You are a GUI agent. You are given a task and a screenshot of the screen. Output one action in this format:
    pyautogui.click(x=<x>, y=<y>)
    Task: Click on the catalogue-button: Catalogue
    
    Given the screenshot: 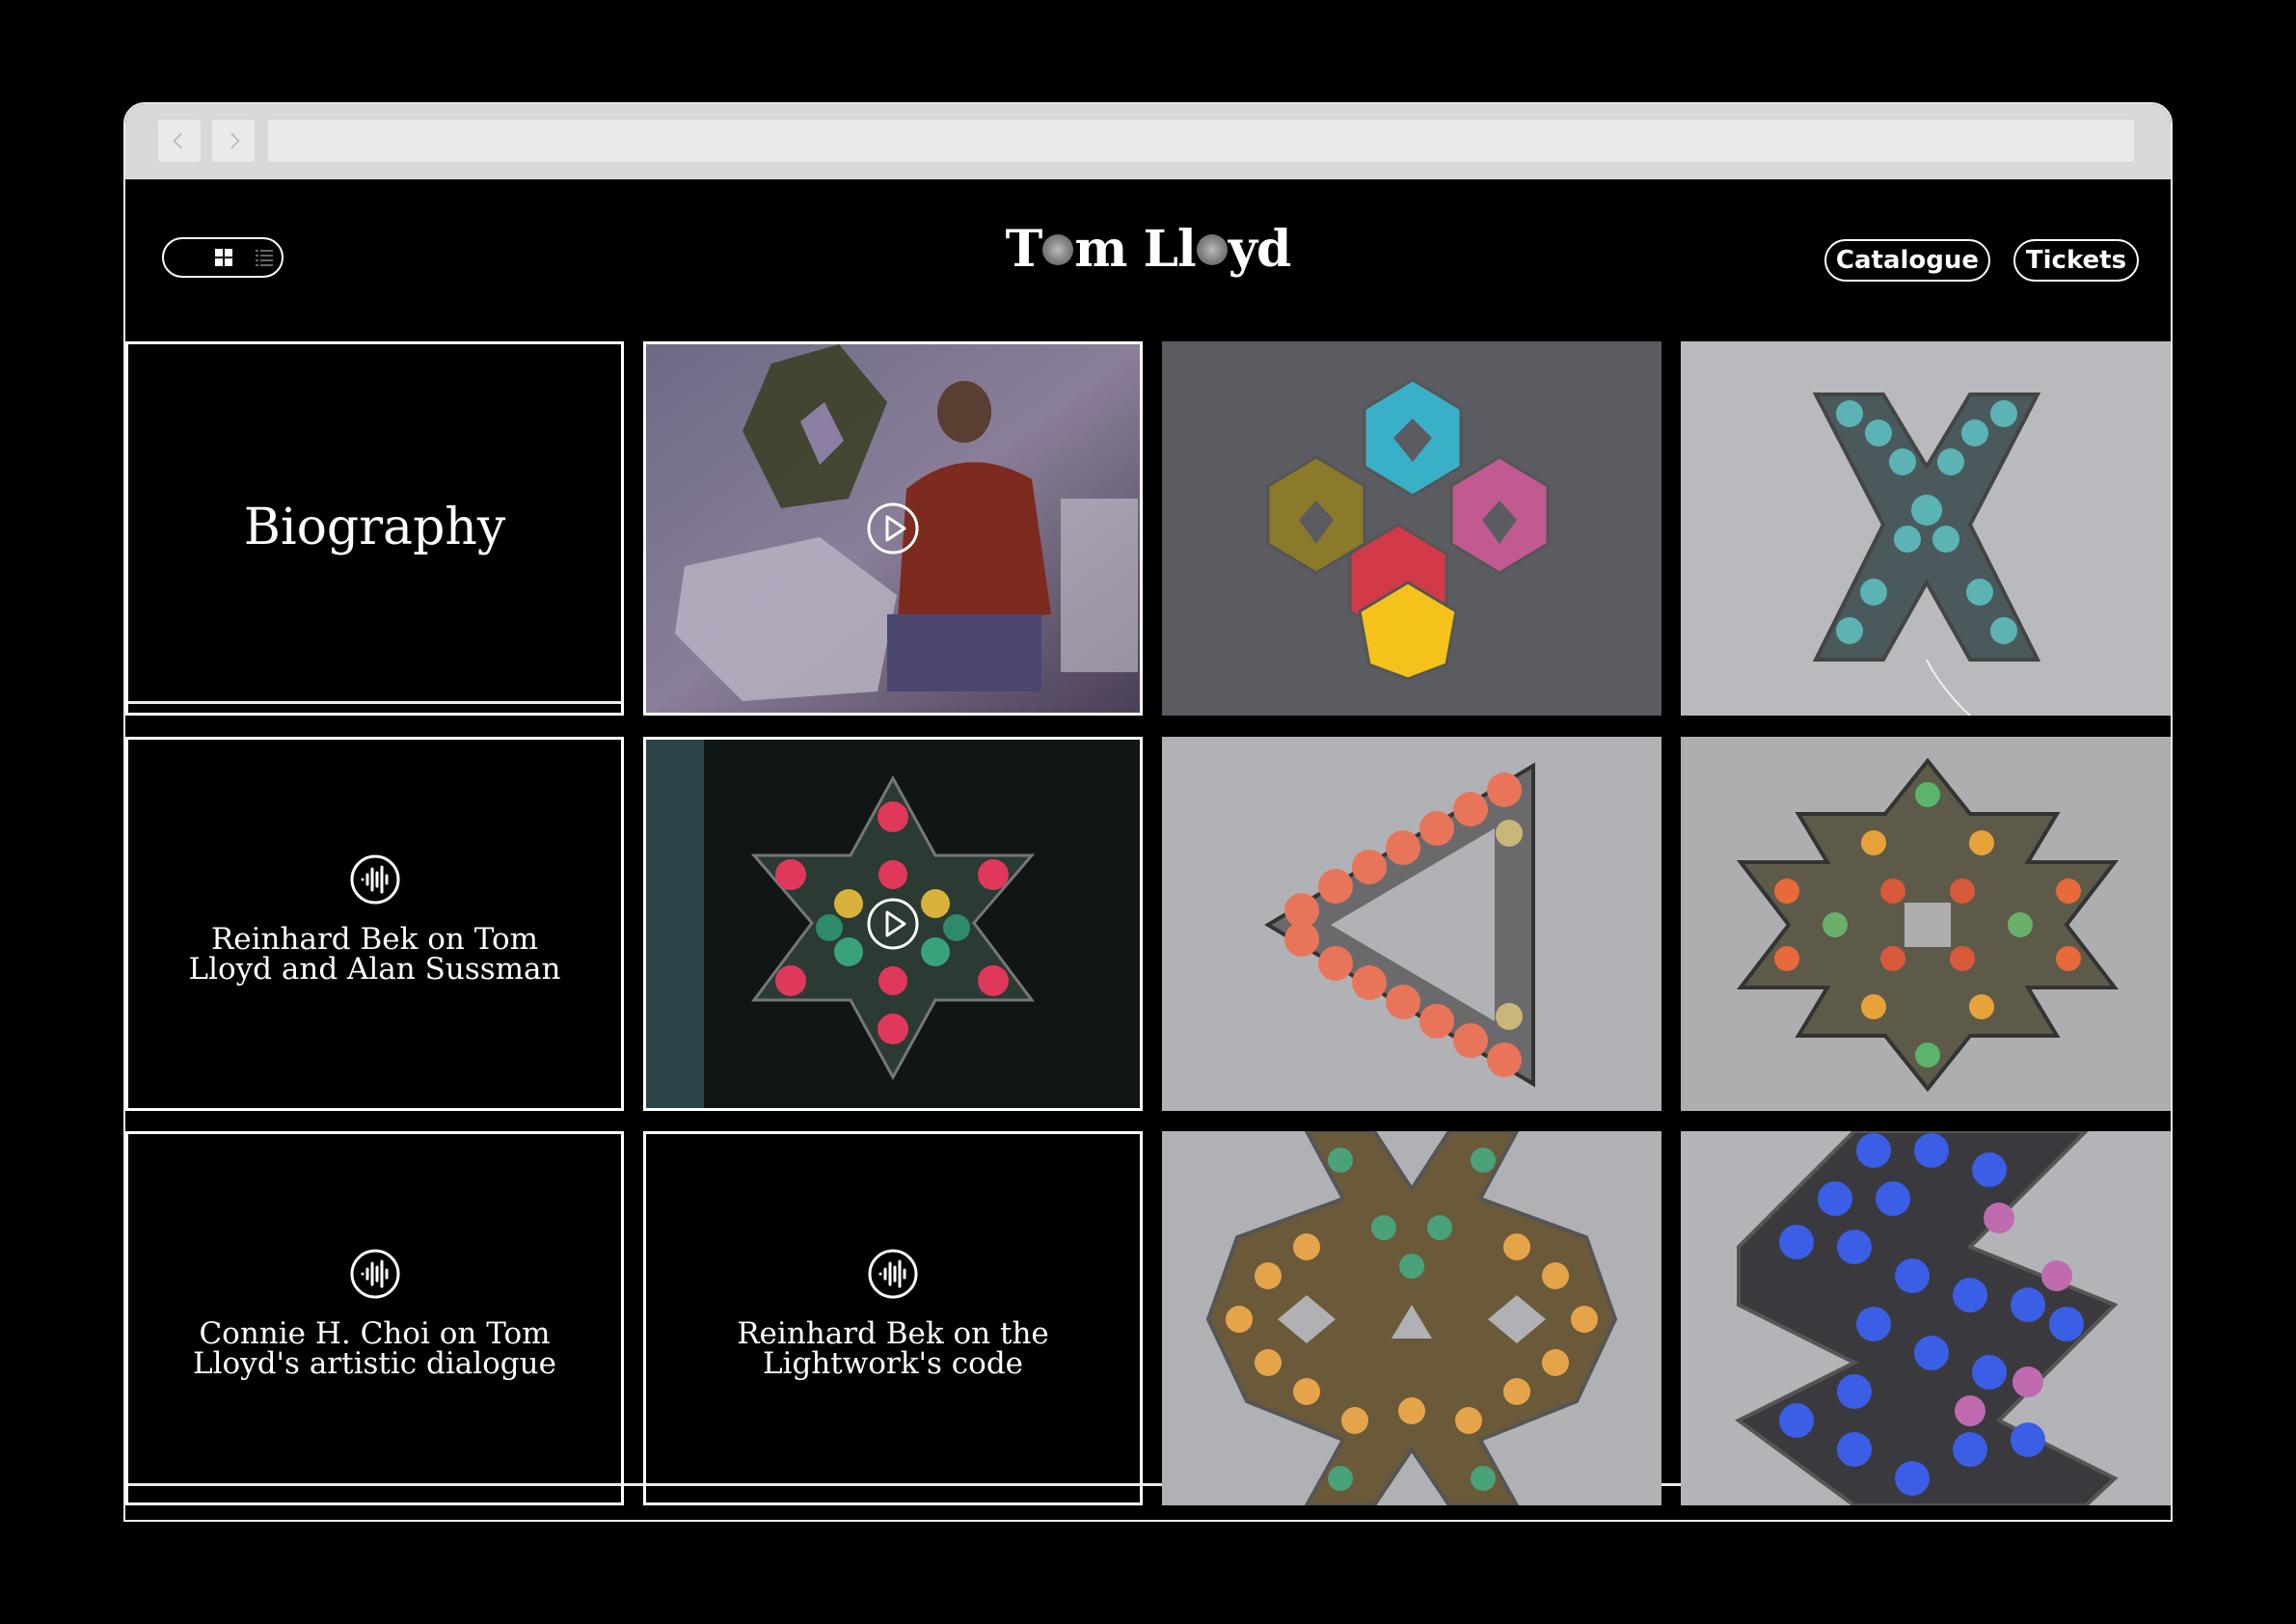 What is the action you would take?
    pyautogui.click(x=1907, y=260)
    